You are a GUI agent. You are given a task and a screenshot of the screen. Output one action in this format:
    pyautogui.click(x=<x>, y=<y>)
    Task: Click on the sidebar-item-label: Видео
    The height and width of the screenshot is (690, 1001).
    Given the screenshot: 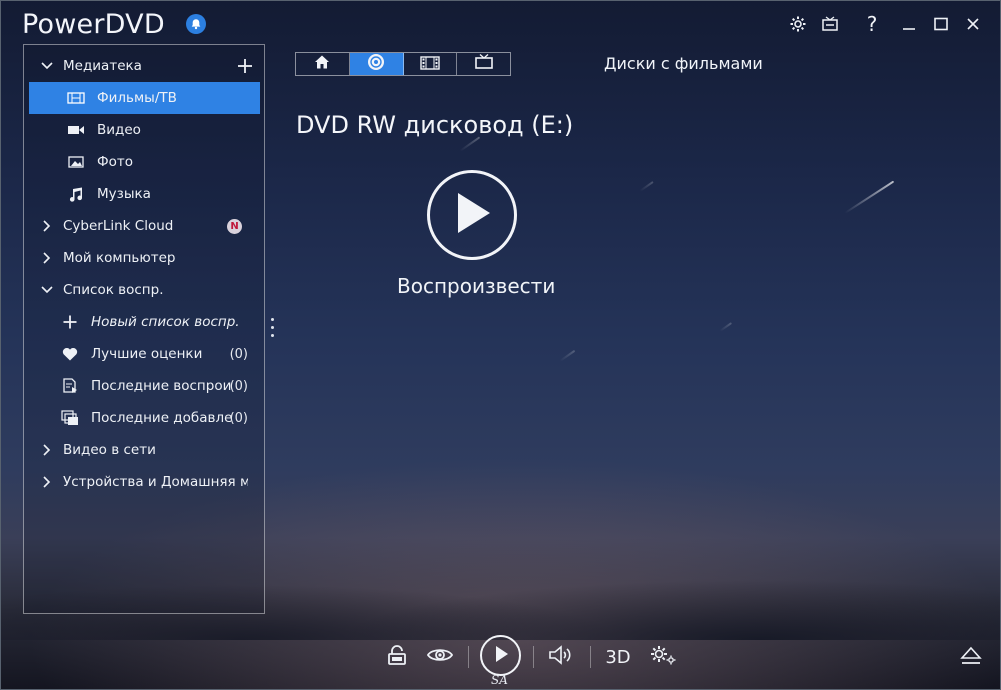 What is the action you would take?
    pyautogui.click(x=119, y=130)
    